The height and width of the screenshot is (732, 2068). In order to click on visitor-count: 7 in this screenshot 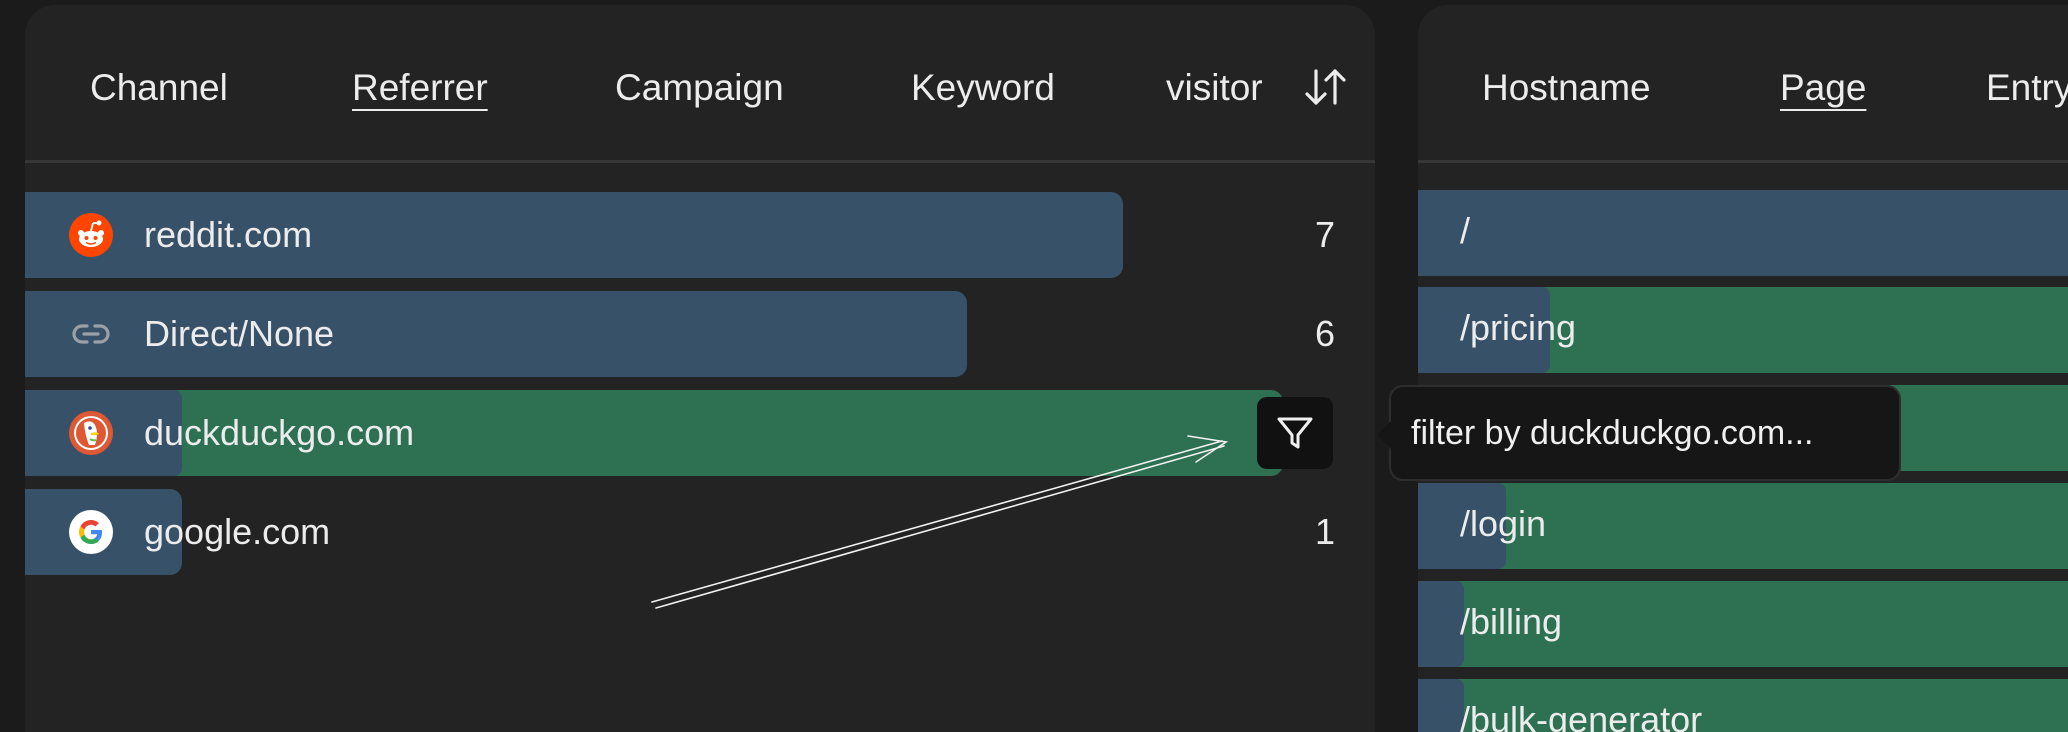, I will do `click(1324, 234)`.